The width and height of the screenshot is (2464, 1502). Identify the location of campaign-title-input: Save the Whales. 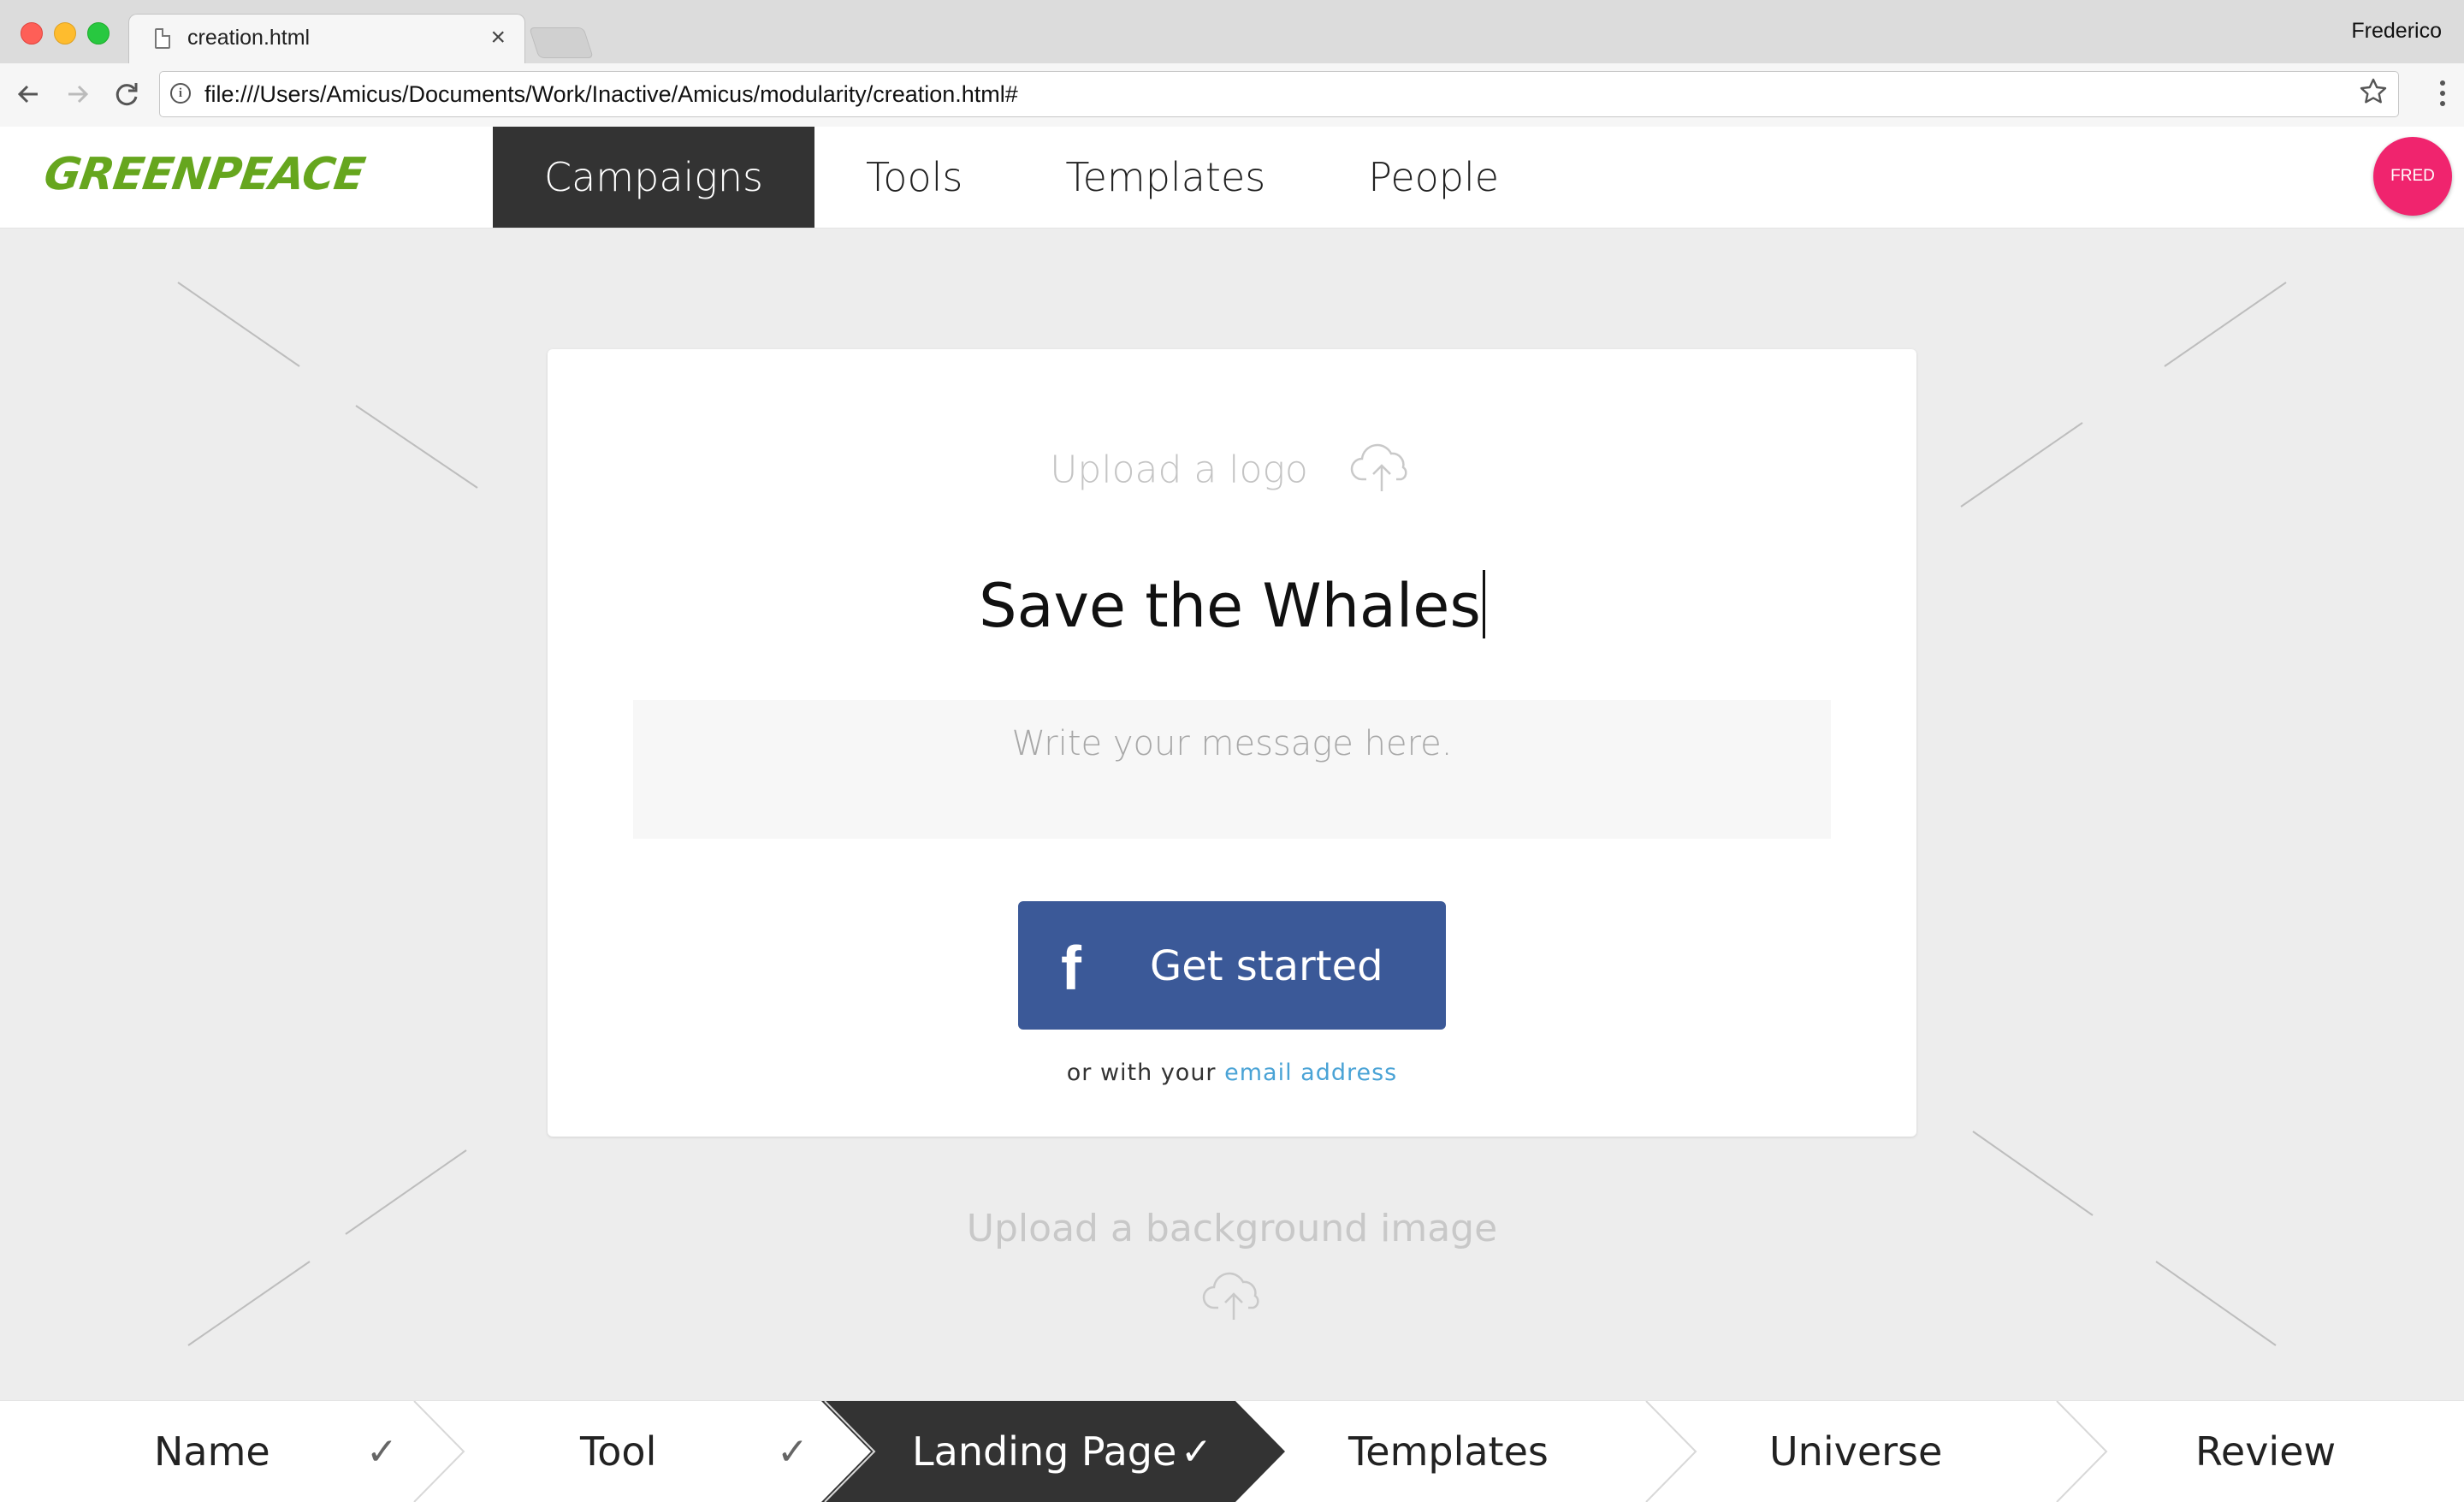
(1232, 605).